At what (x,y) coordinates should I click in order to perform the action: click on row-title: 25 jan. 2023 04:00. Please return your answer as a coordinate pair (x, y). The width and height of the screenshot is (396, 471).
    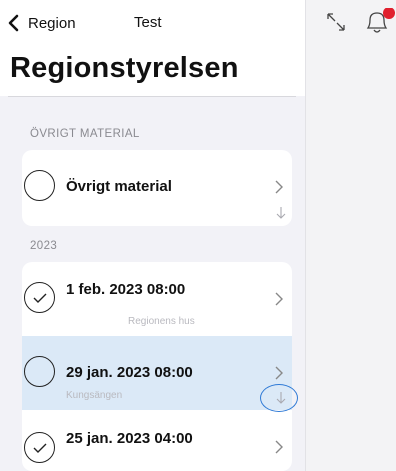
    Looking at the image, I should click on (129, 438).